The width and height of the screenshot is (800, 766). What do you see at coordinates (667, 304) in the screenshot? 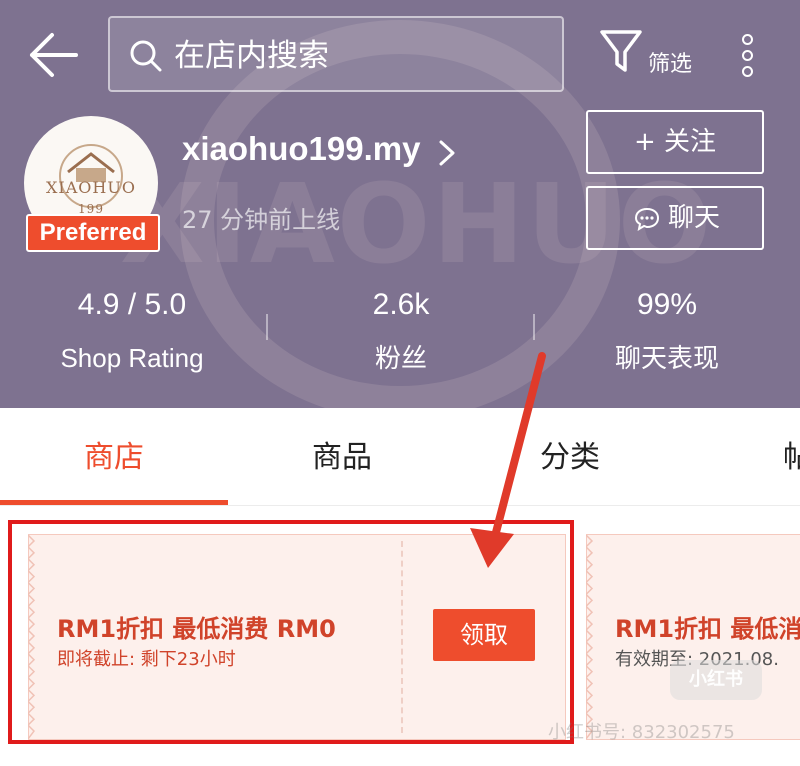
I see `stat-value: 99%` at bounding box center [667, 304].